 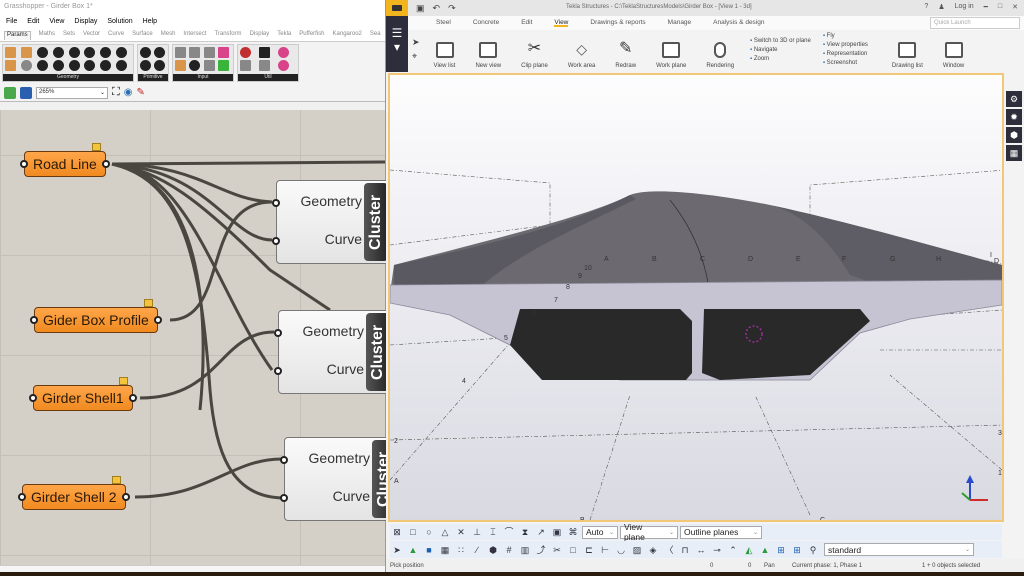 What do you see at coordinates (845, 63) in the screenshot?
I see `screenshot-button: Screenshot` at bounding box center [845, 63].